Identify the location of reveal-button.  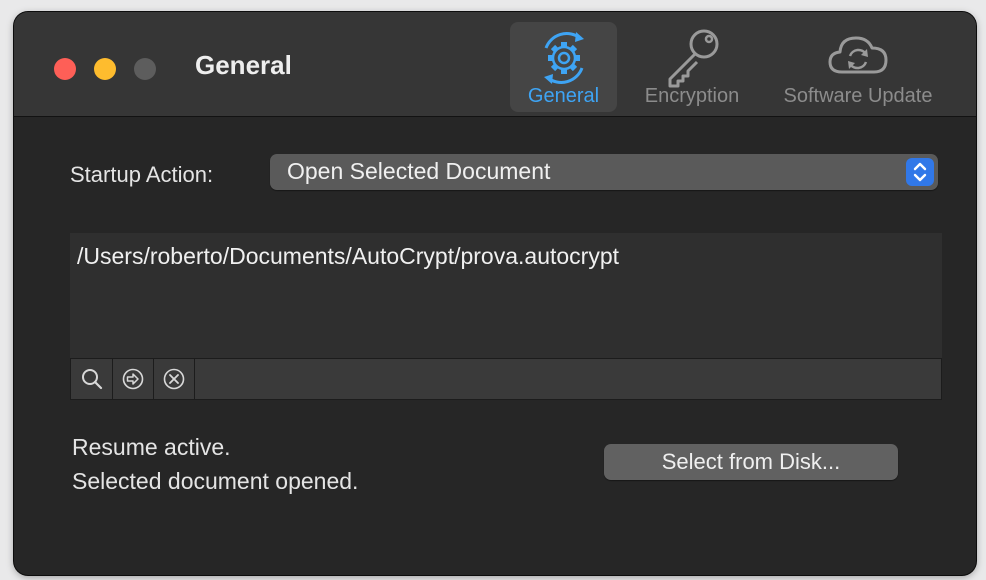
(133, 379).